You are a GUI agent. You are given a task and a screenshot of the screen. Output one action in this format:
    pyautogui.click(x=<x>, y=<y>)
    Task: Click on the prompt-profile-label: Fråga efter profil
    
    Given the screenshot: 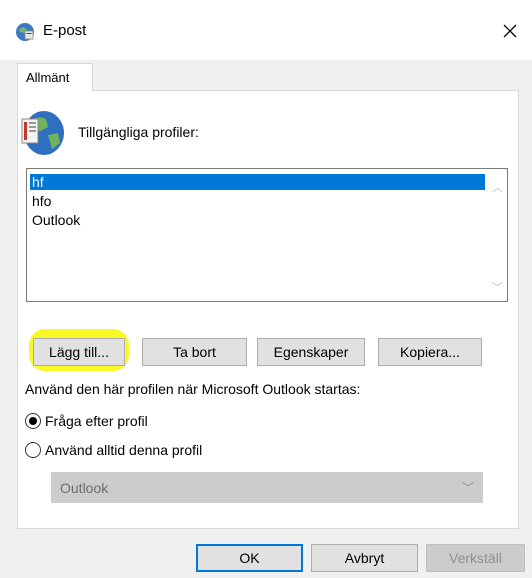 What is the action you would take?
    pyautogui.click(x=96, y=421)
    